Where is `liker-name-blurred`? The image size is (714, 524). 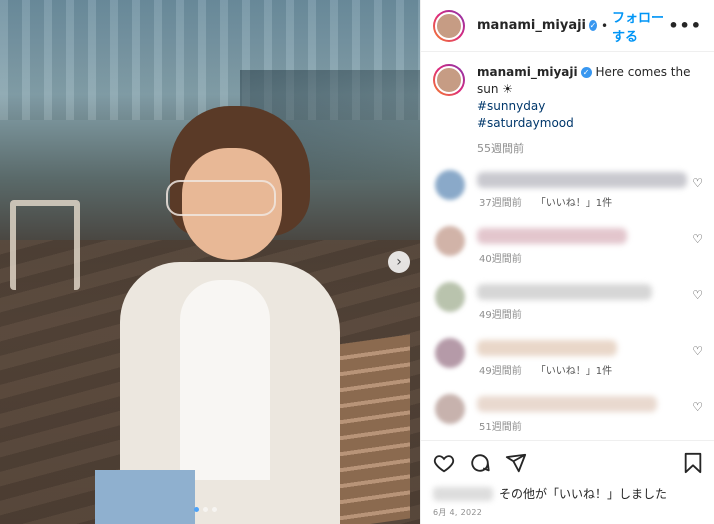
liker-name-blurred is located at coordinates (463, 493).